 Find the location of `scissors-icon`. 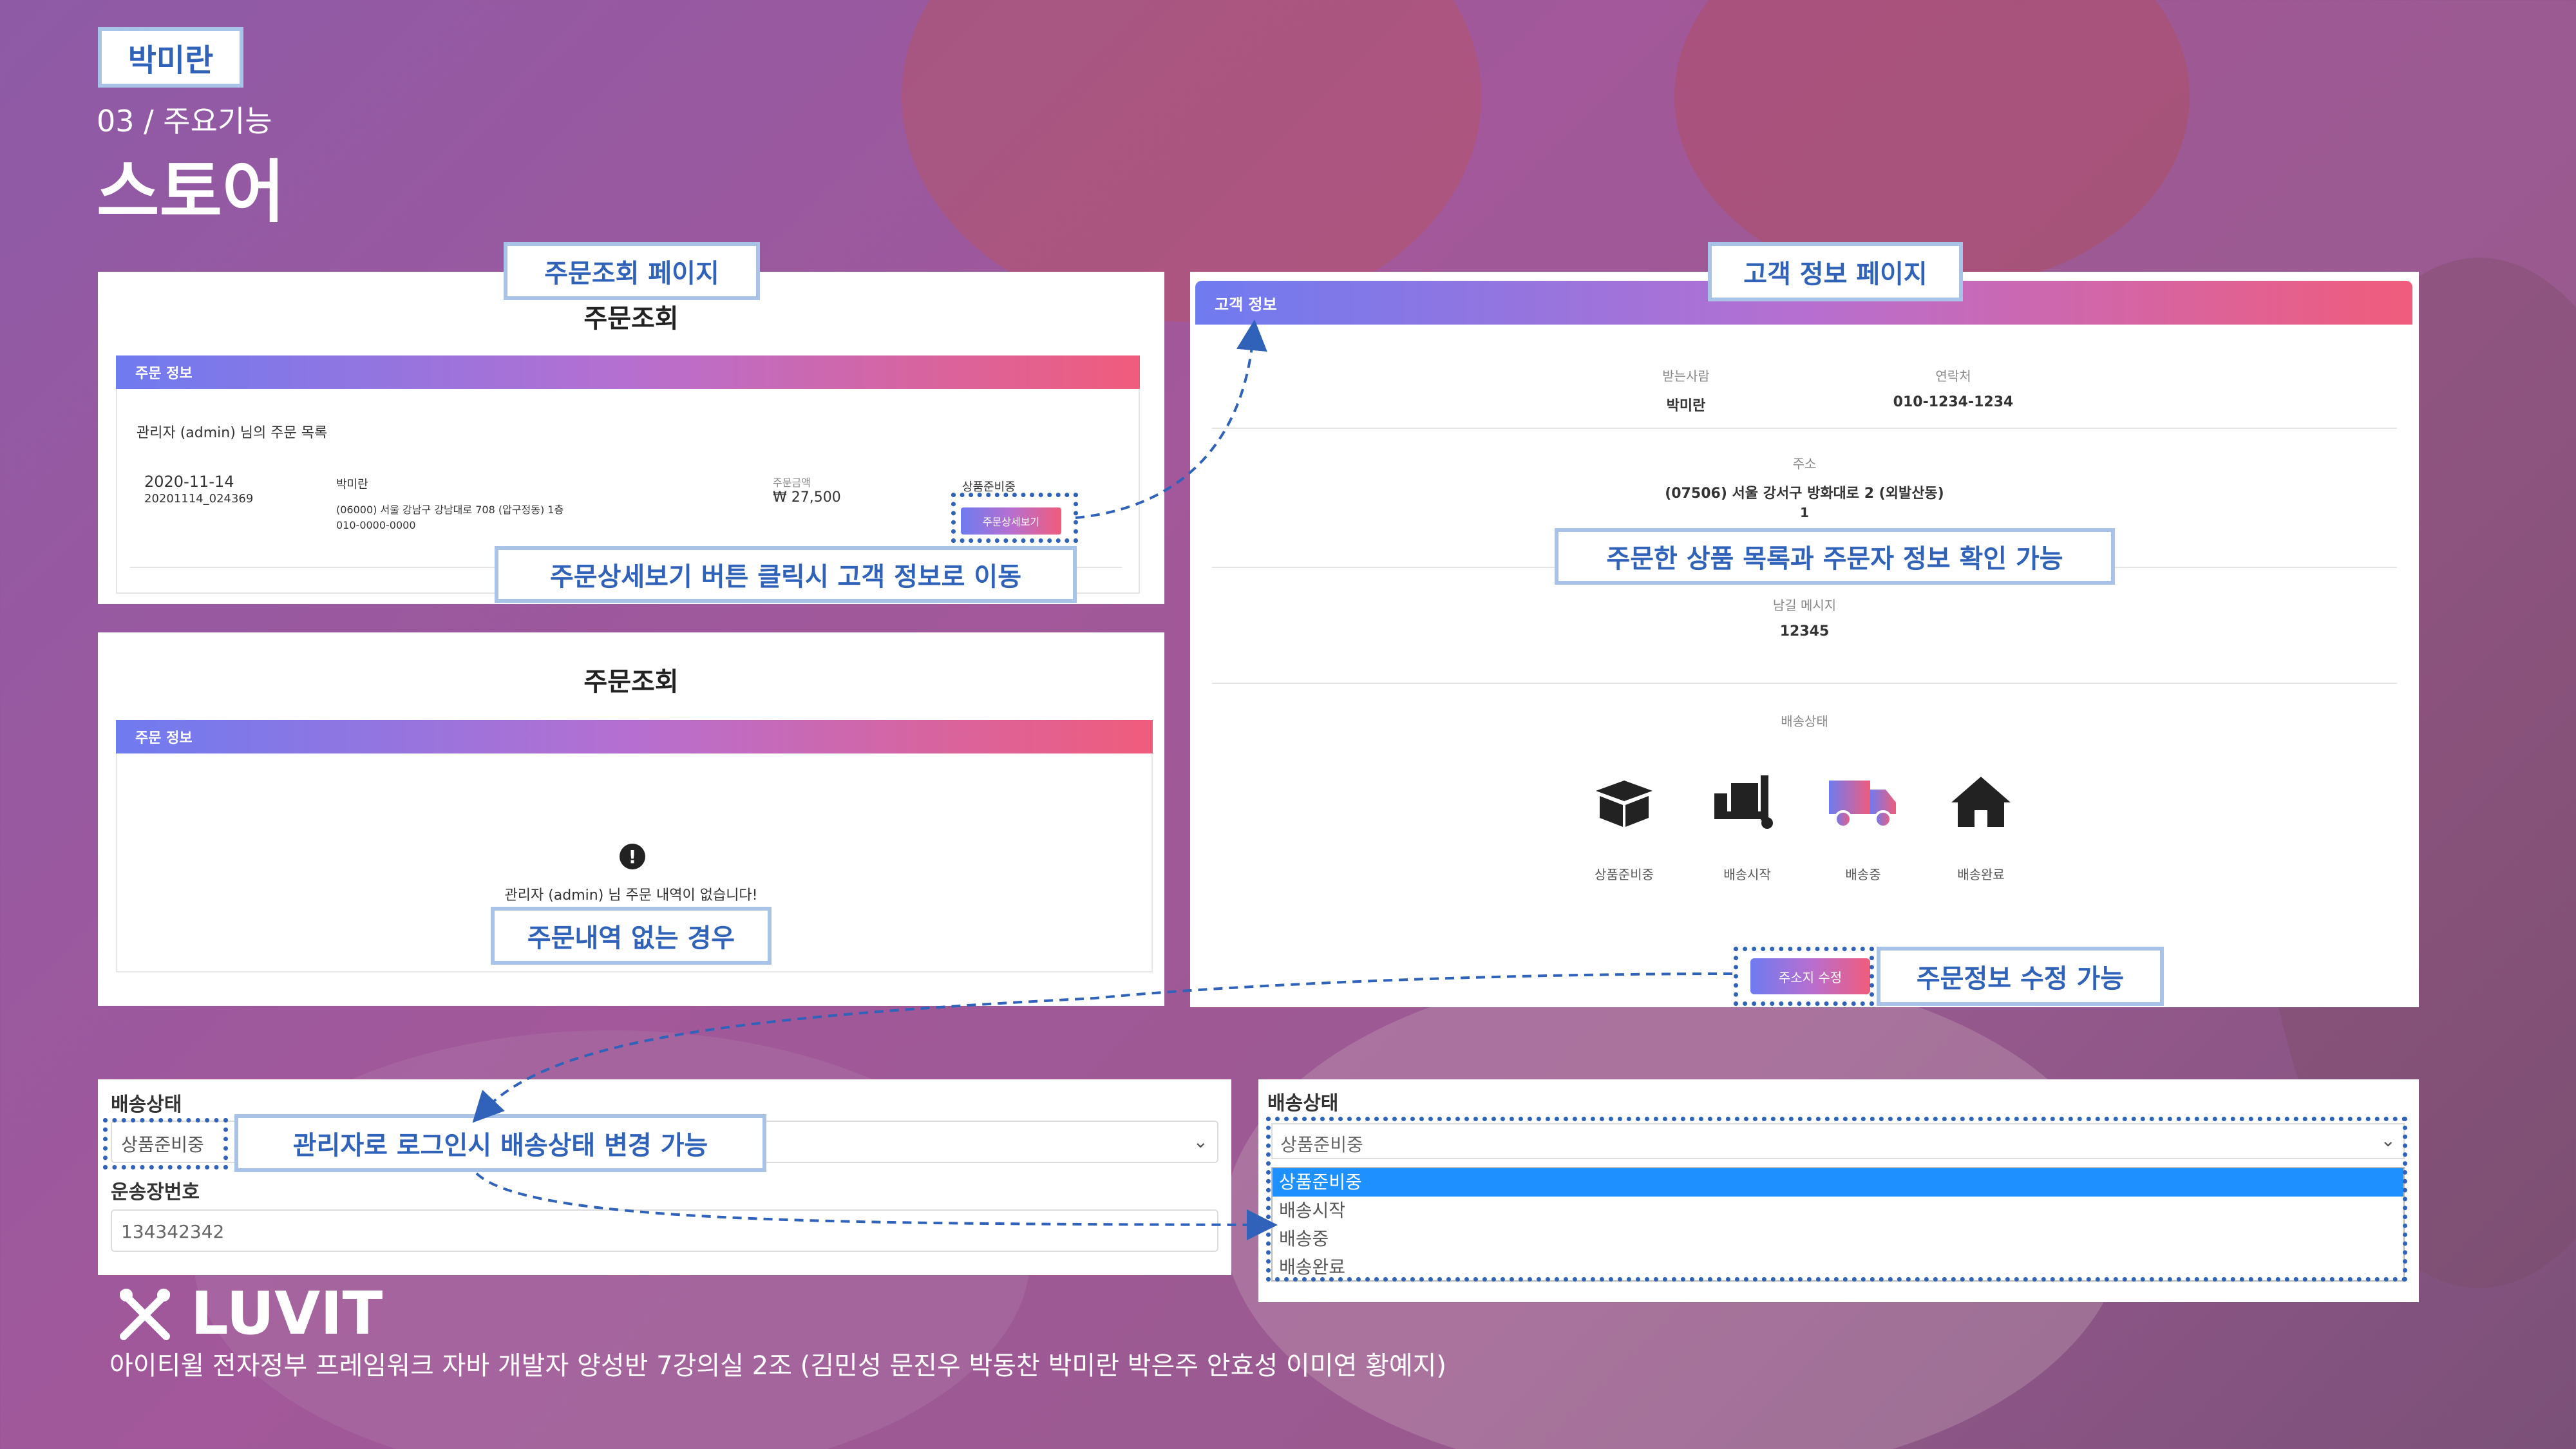

scissors-icon is located at coordinates (145, 1314).